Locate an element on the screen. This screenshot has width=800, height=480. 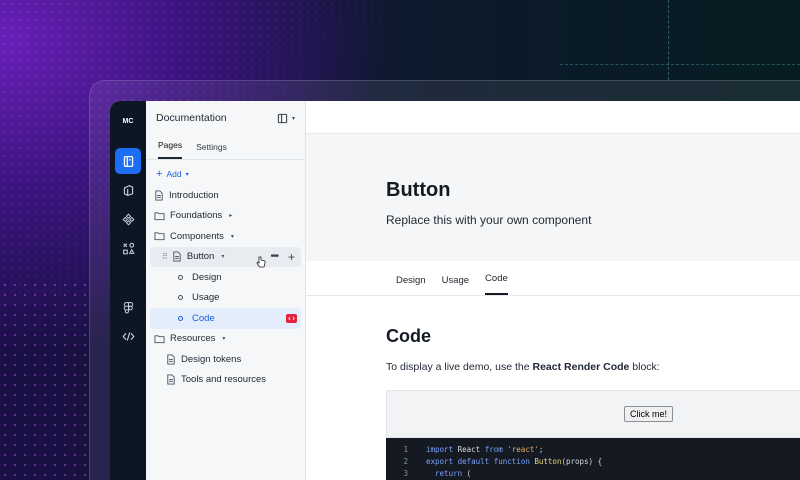
tab-pages: Pages is located at coordinates (170, 149).